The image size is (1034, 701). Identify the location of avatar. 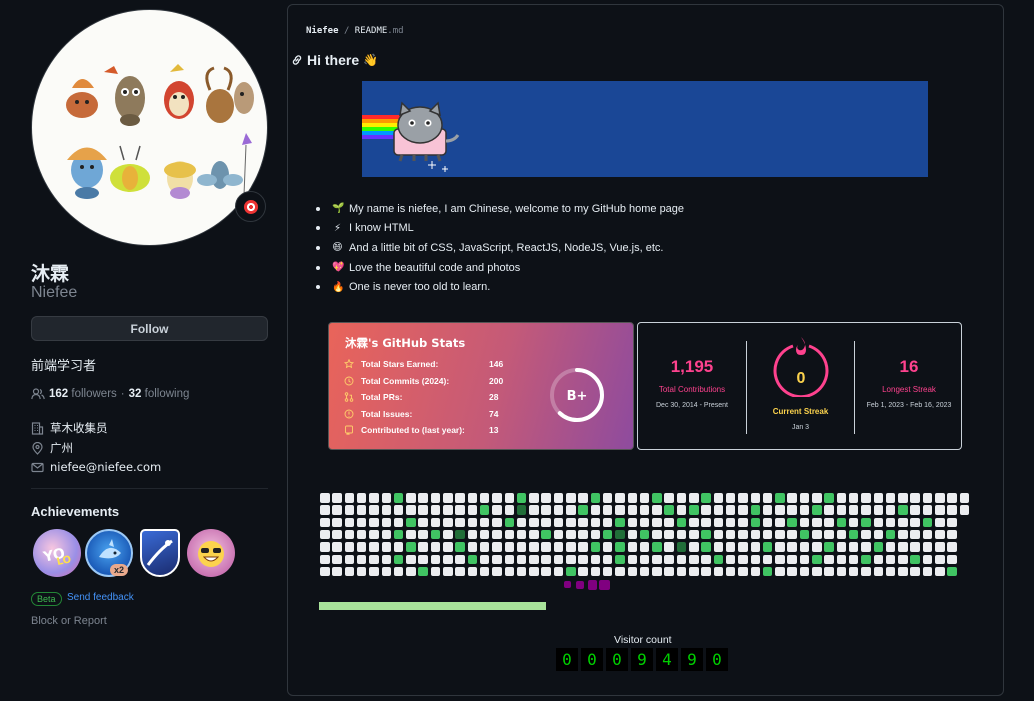
(149, 127).